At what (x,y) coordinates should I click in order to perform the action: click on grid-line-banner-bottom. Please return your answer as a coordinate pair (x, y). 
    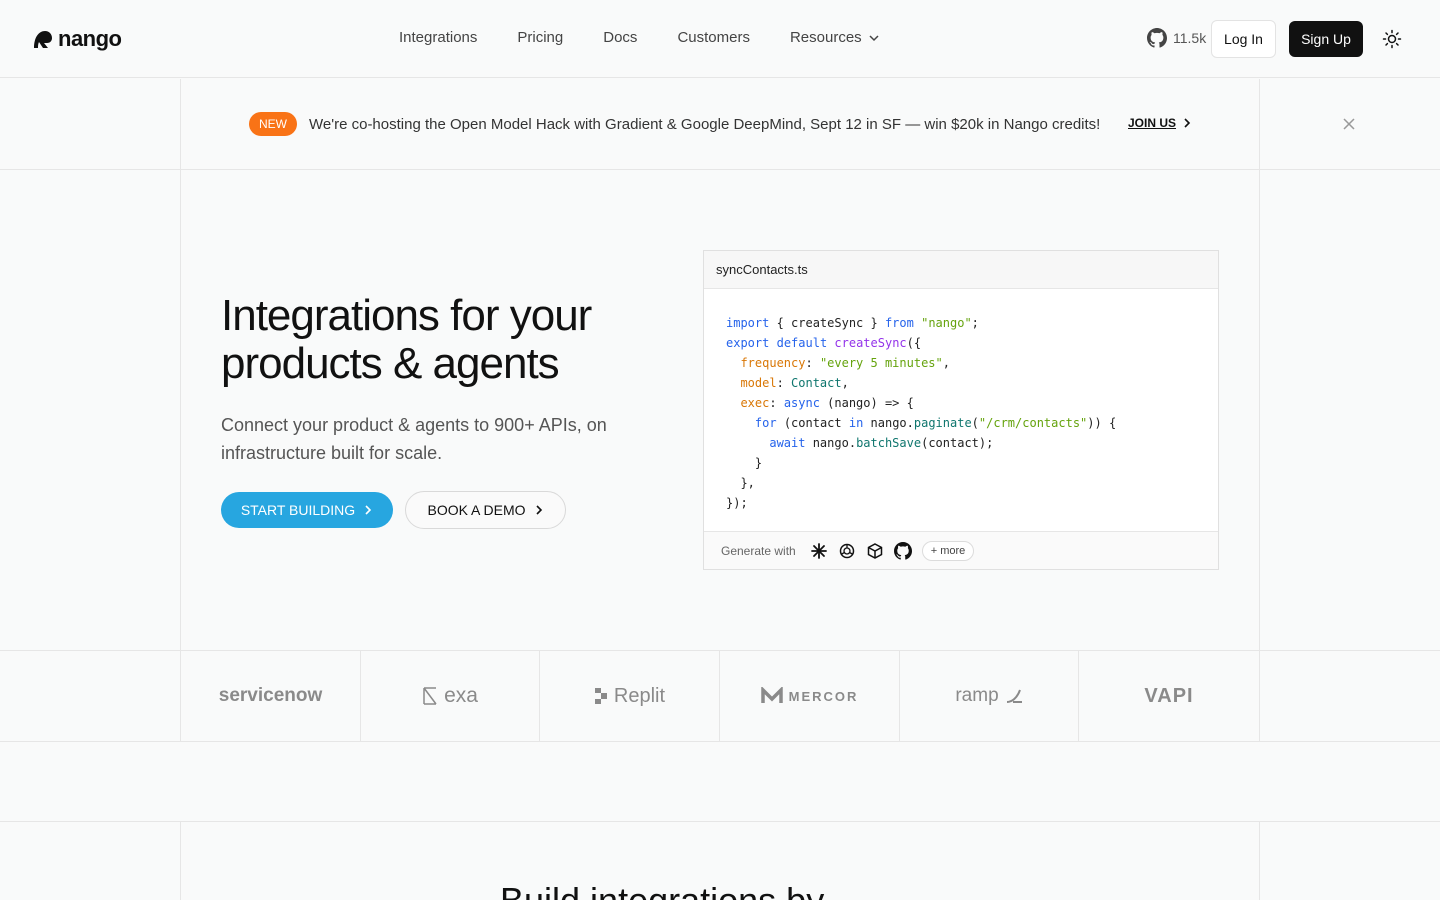
    Looking at the image, I should click on (720, 169).